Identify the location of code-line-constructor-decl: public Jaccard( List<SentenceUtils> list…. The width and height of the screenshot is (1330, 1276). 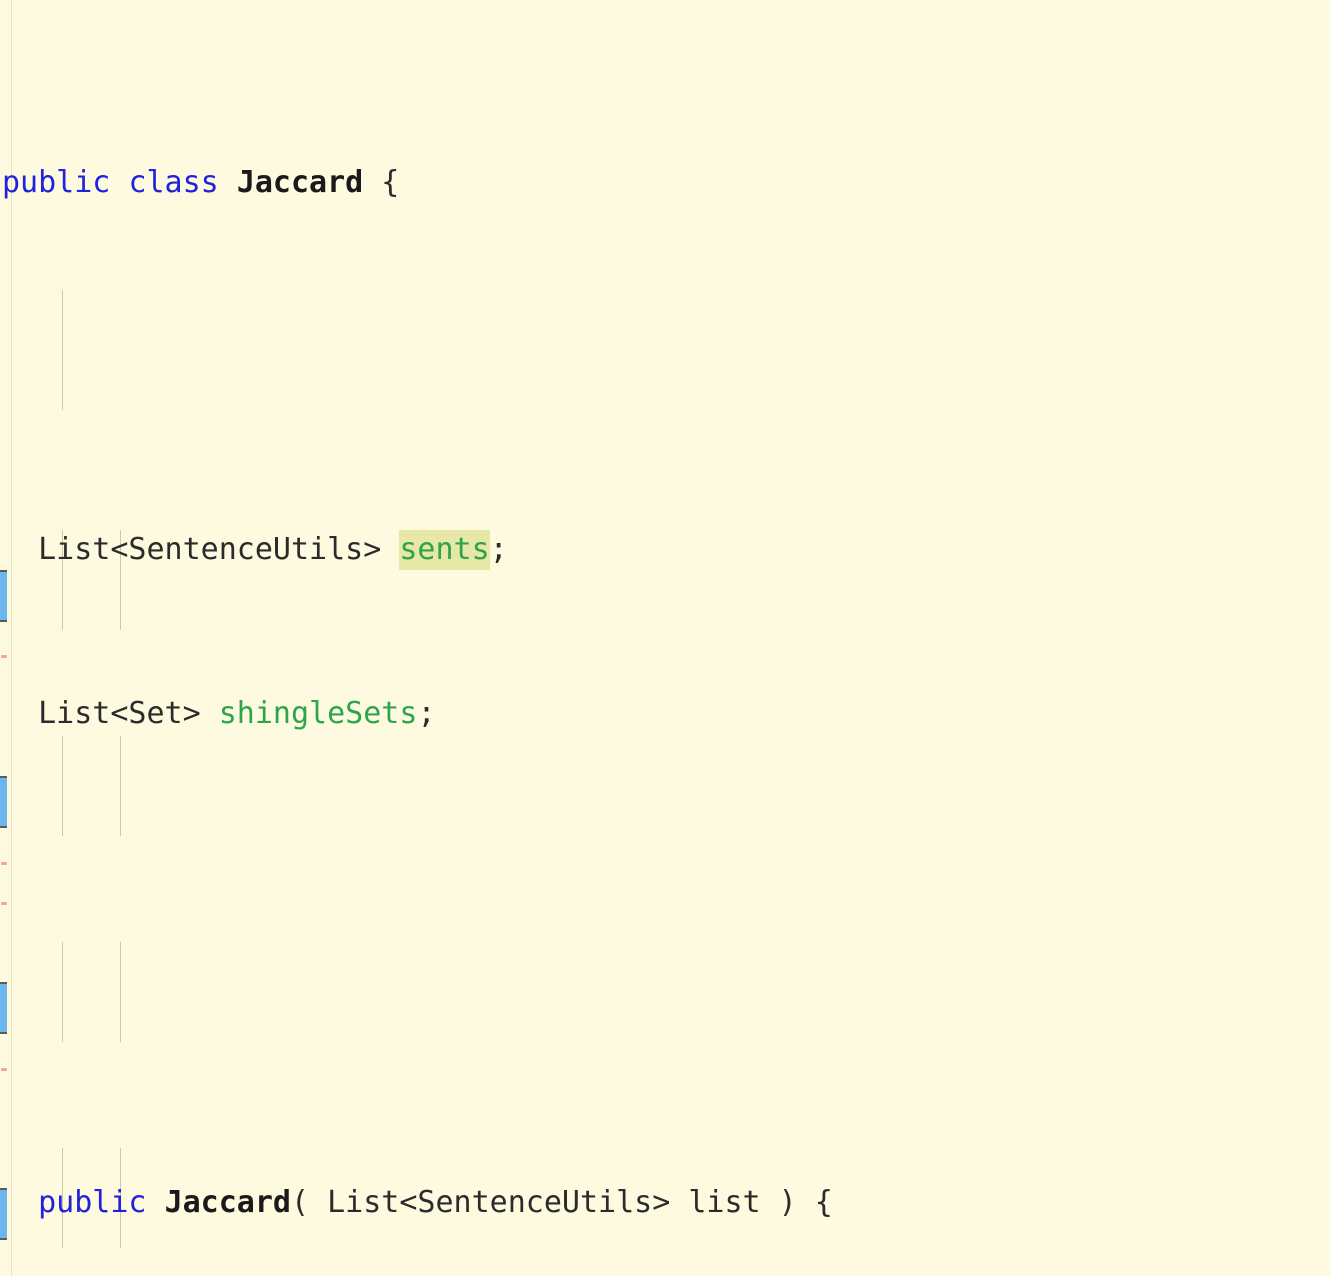
(665, 1203).